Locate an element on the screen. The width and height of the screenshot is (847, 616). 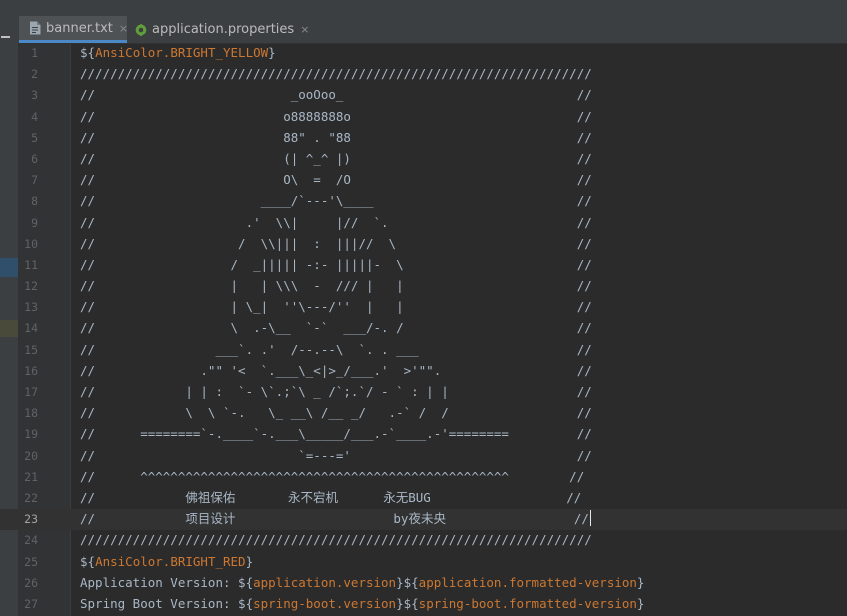
tab-label: application.properties is located at coordinates (223, 29).